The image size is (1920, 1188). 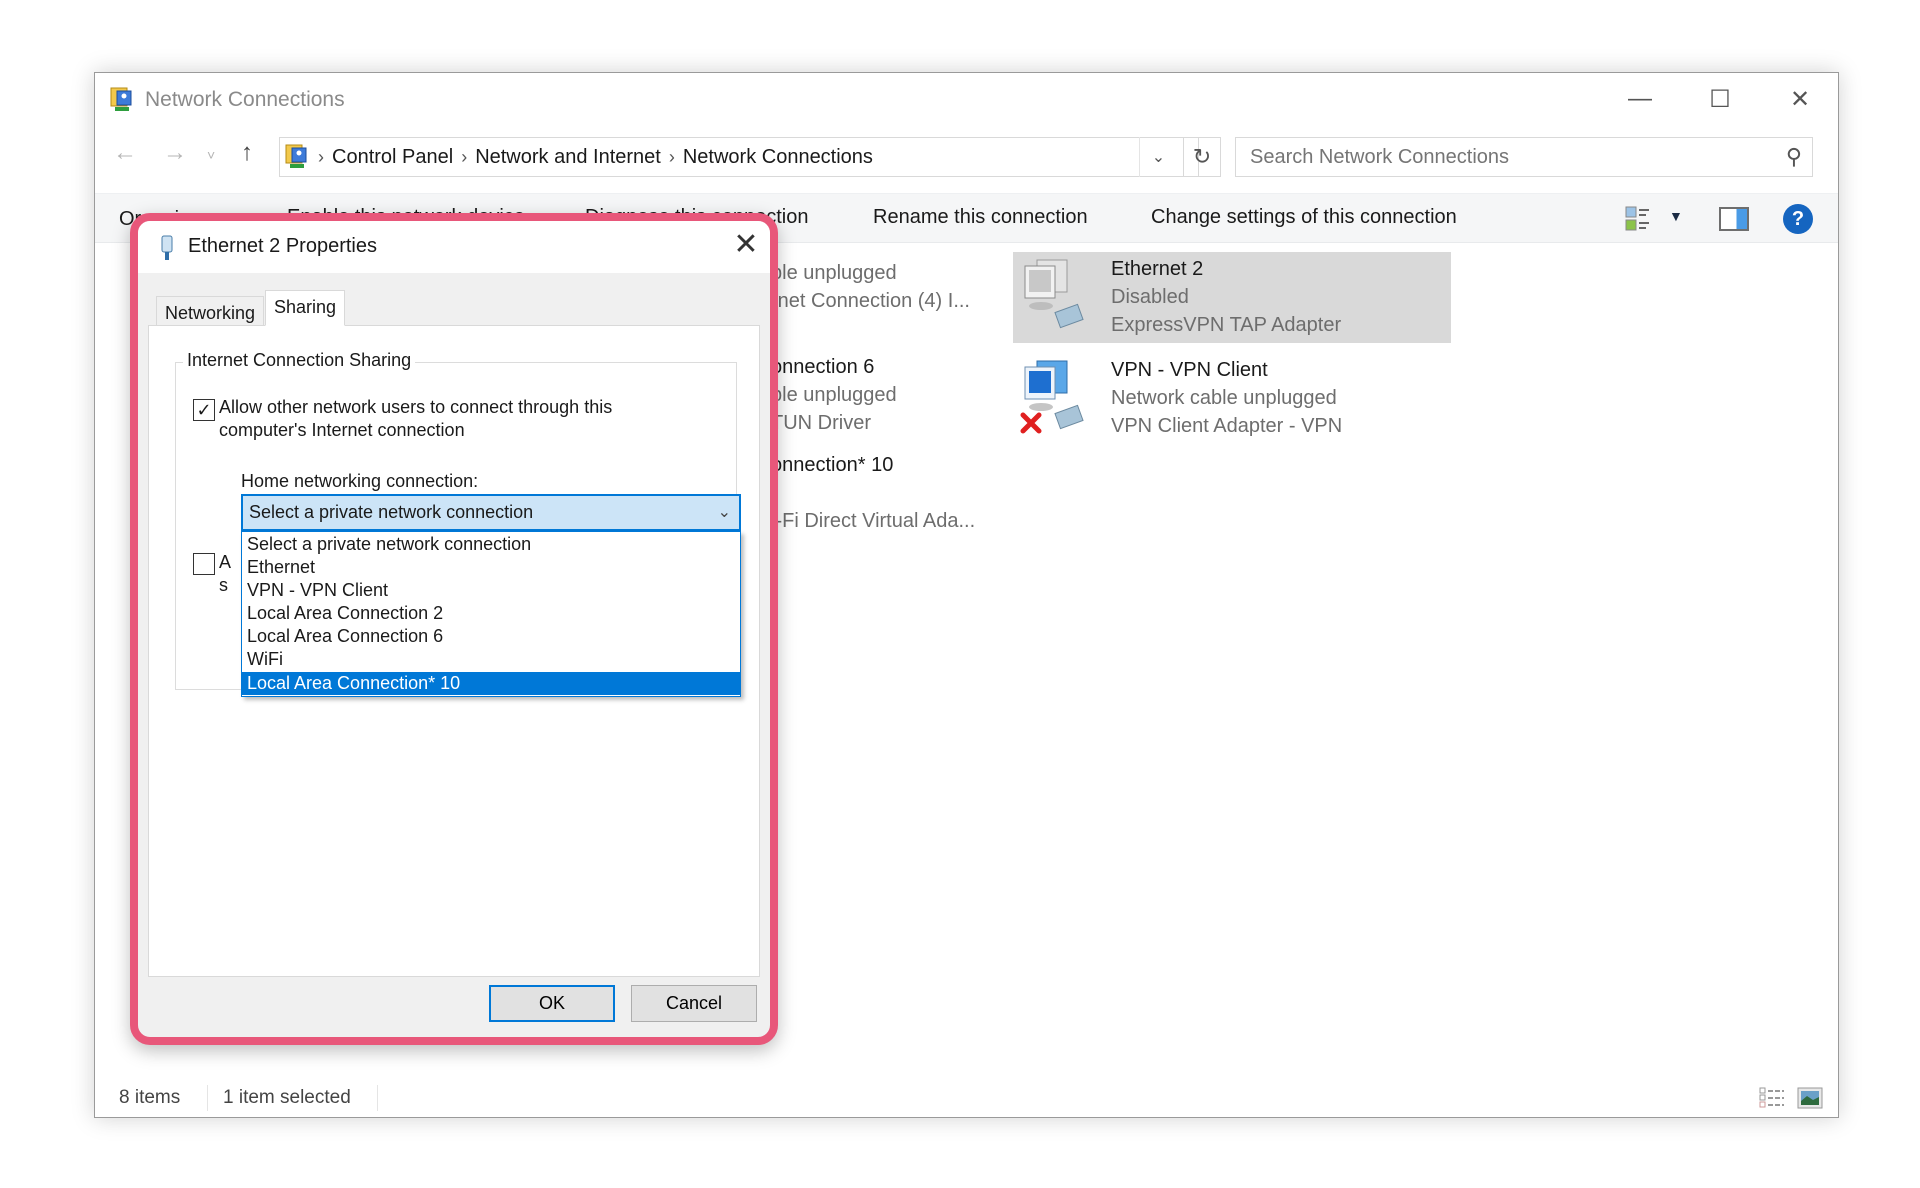 I want to click on chevron-down-icon: ⌄, so click(x=724, y=512).